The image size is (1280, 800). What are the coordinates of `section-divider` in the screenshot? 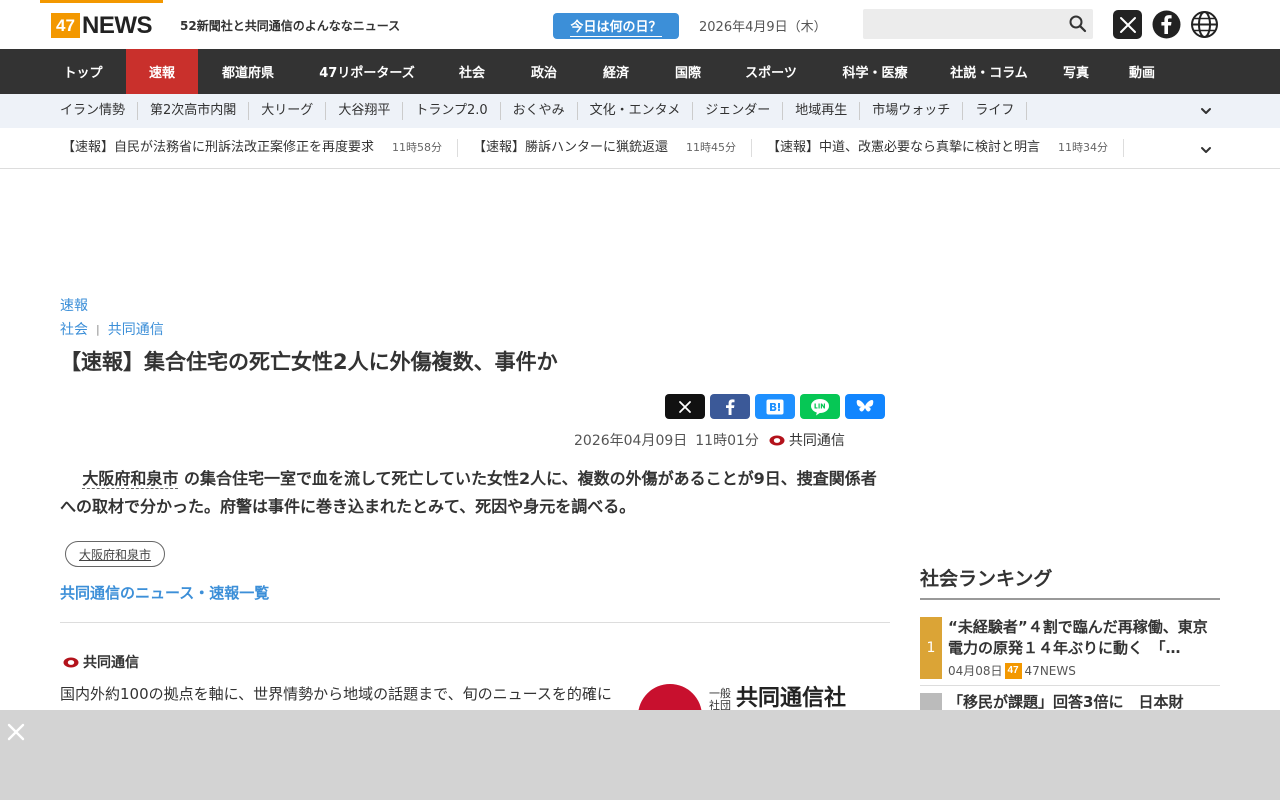 It's located at (475, 622).